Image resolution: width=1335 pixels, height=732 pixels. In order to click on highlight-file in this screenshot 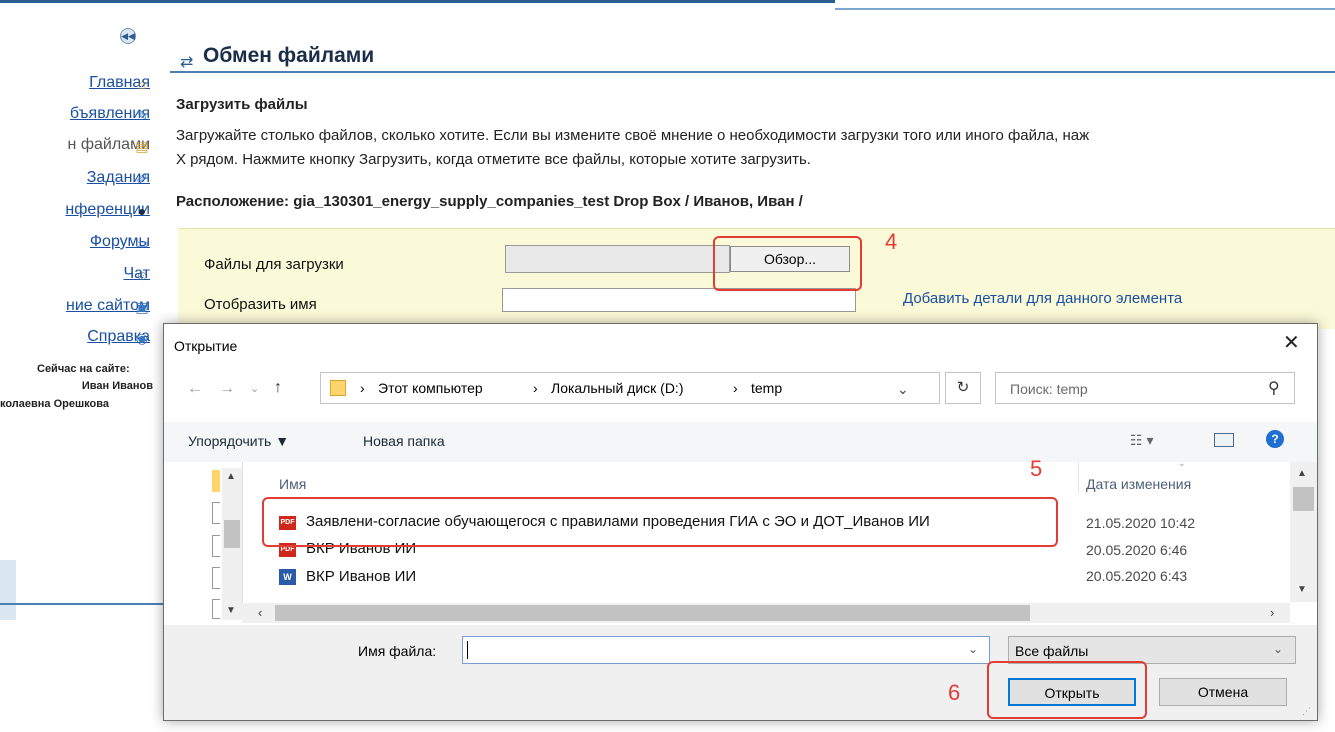, I will do `click(660, 522)`.